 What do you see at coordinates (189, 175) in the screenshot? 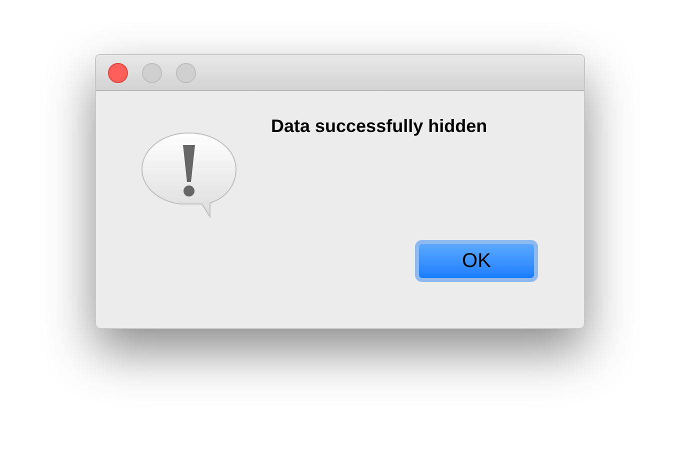
I see `alert-icon` at bounding box center [189, 175].